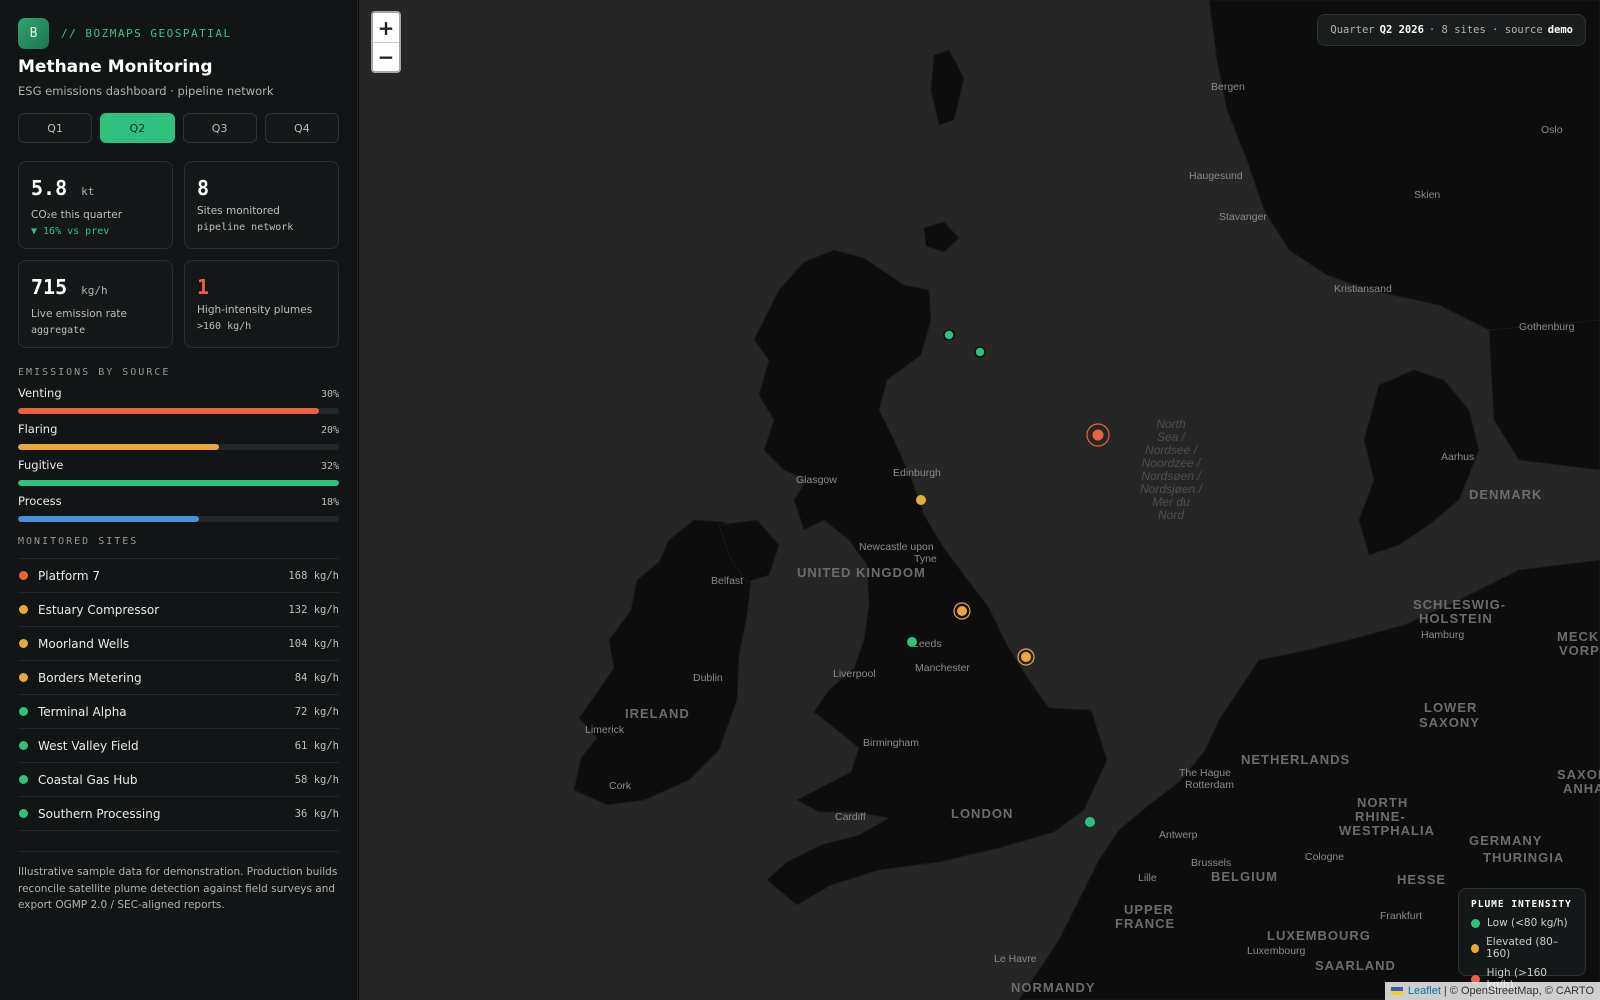 The height and width of the screenshot is (1000, 1600). I want to click on site-row-coastal-gas-hub: Coastal Gas Hub 58 kg/h, so click(178, 780).